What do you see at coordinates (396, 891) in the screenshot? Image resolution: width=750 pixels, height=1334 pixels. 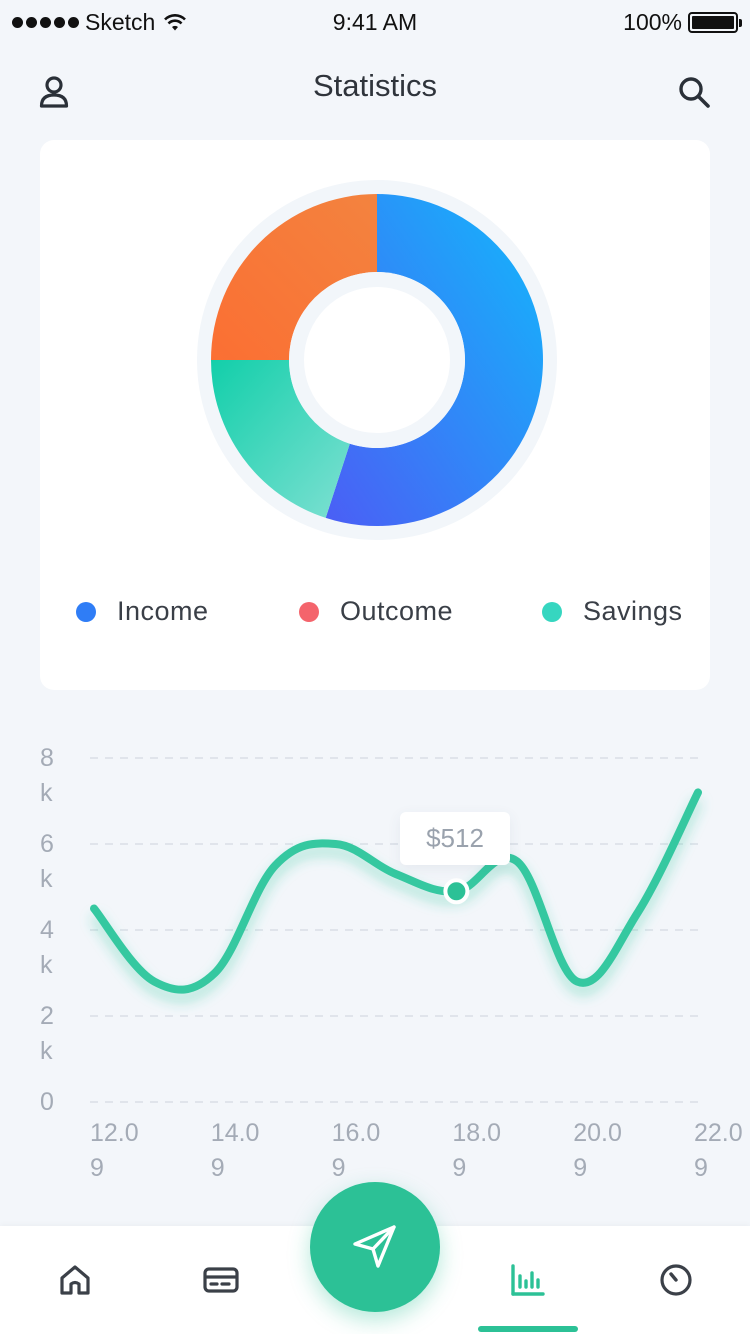 I see `series-line` at bounding box center [396, 891].